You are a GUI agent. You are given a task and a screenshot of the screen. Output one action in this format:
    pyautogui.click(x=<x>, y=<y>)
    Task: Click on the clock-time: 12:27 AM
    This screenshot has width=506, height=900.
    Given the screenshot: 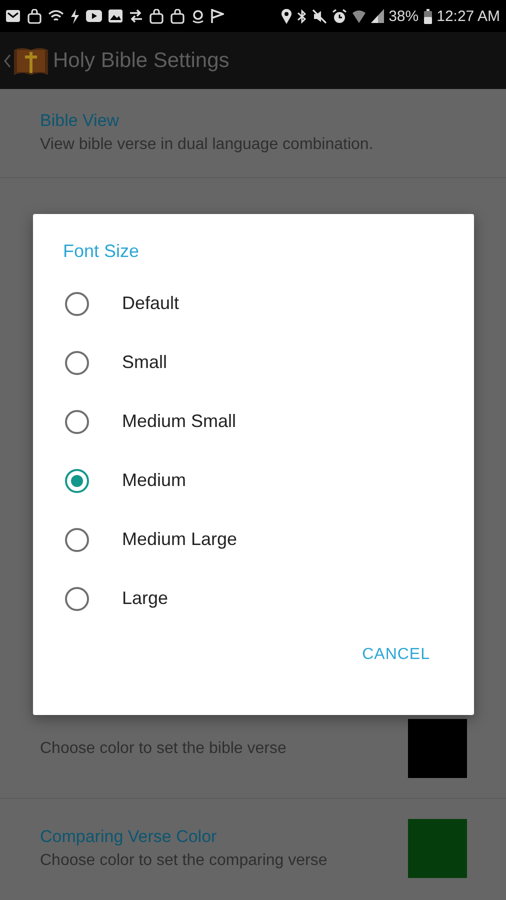 What is the action you would take?
    pyautogui.click(x=468, y=16)
    